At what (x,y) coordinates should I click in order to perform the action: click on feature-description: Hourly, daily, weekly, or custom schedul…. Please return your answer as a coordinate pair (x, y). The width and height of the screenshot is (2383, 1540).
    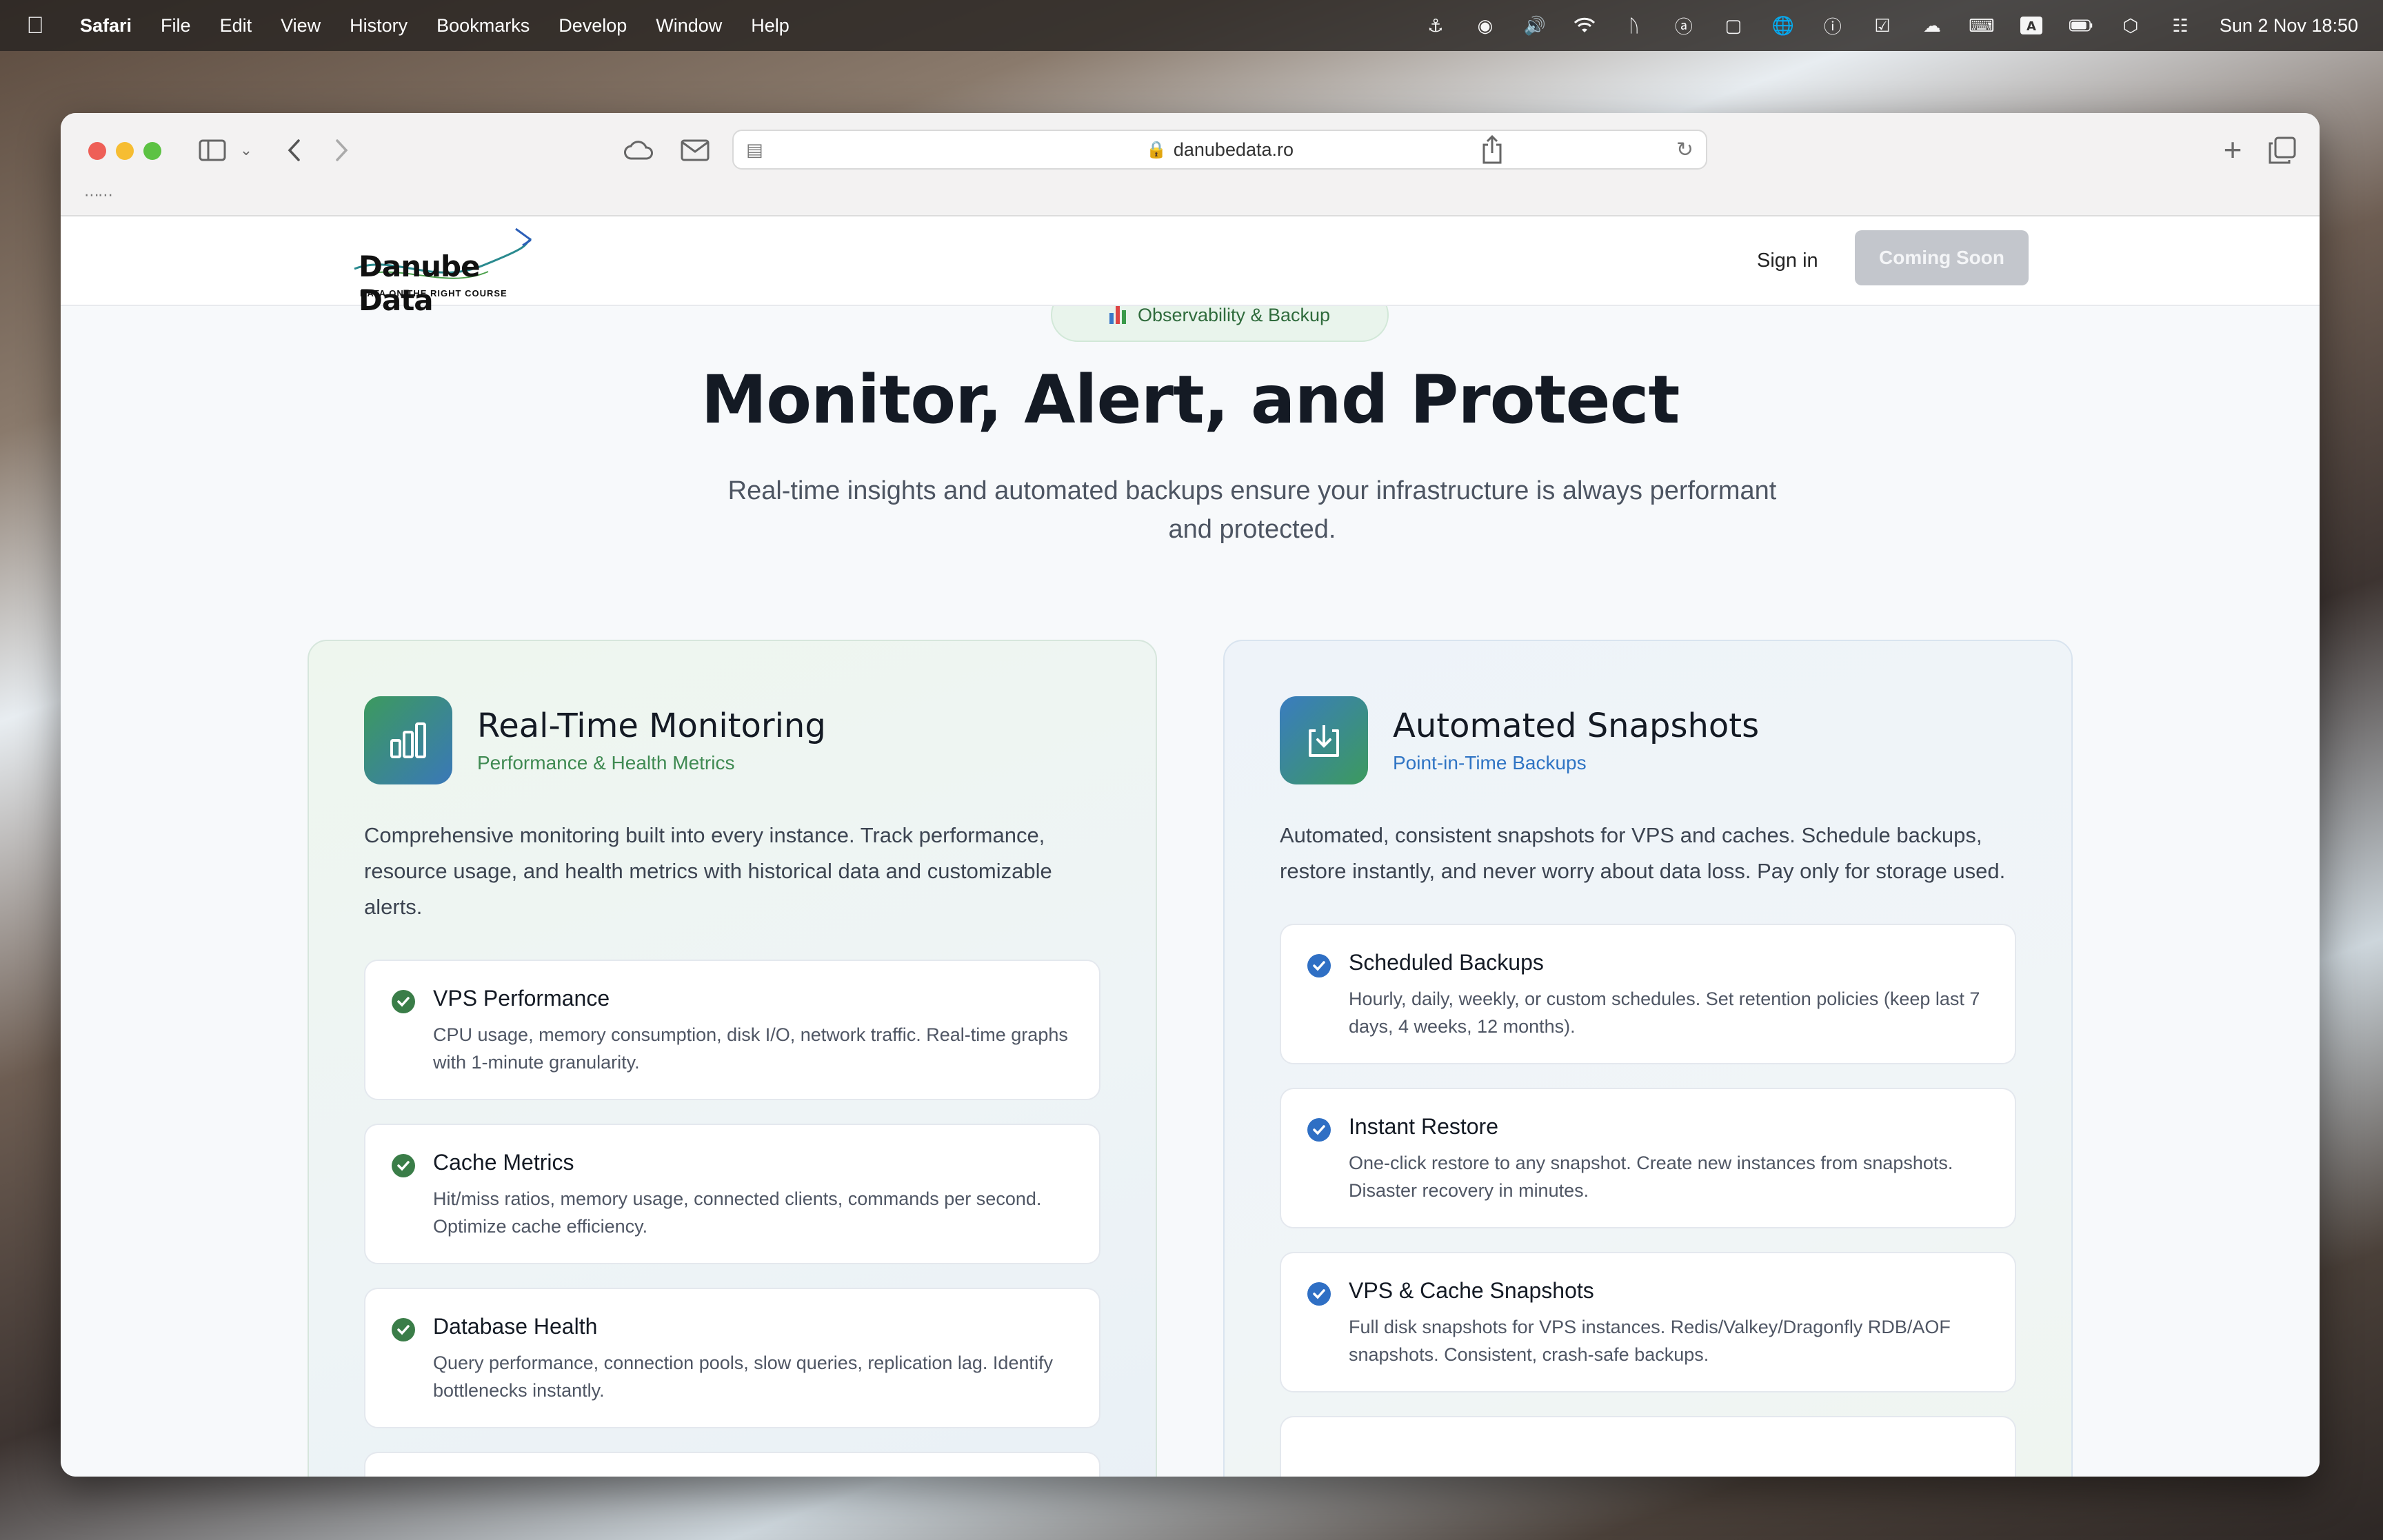
    Looking at the image, I should click on (1664, 1013).